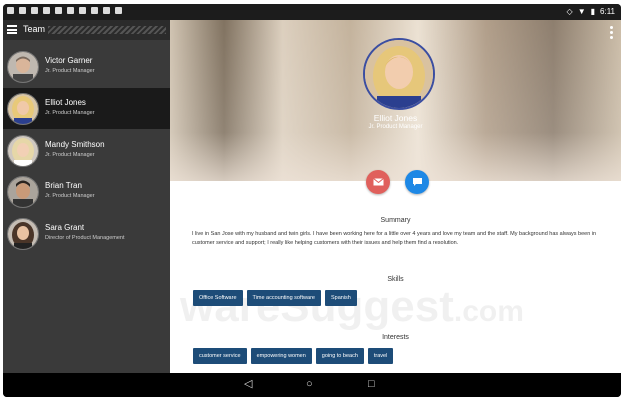 The width and height of the screenshot is (624, 401). I want to click on home-icon: ○, so click(309, 384).